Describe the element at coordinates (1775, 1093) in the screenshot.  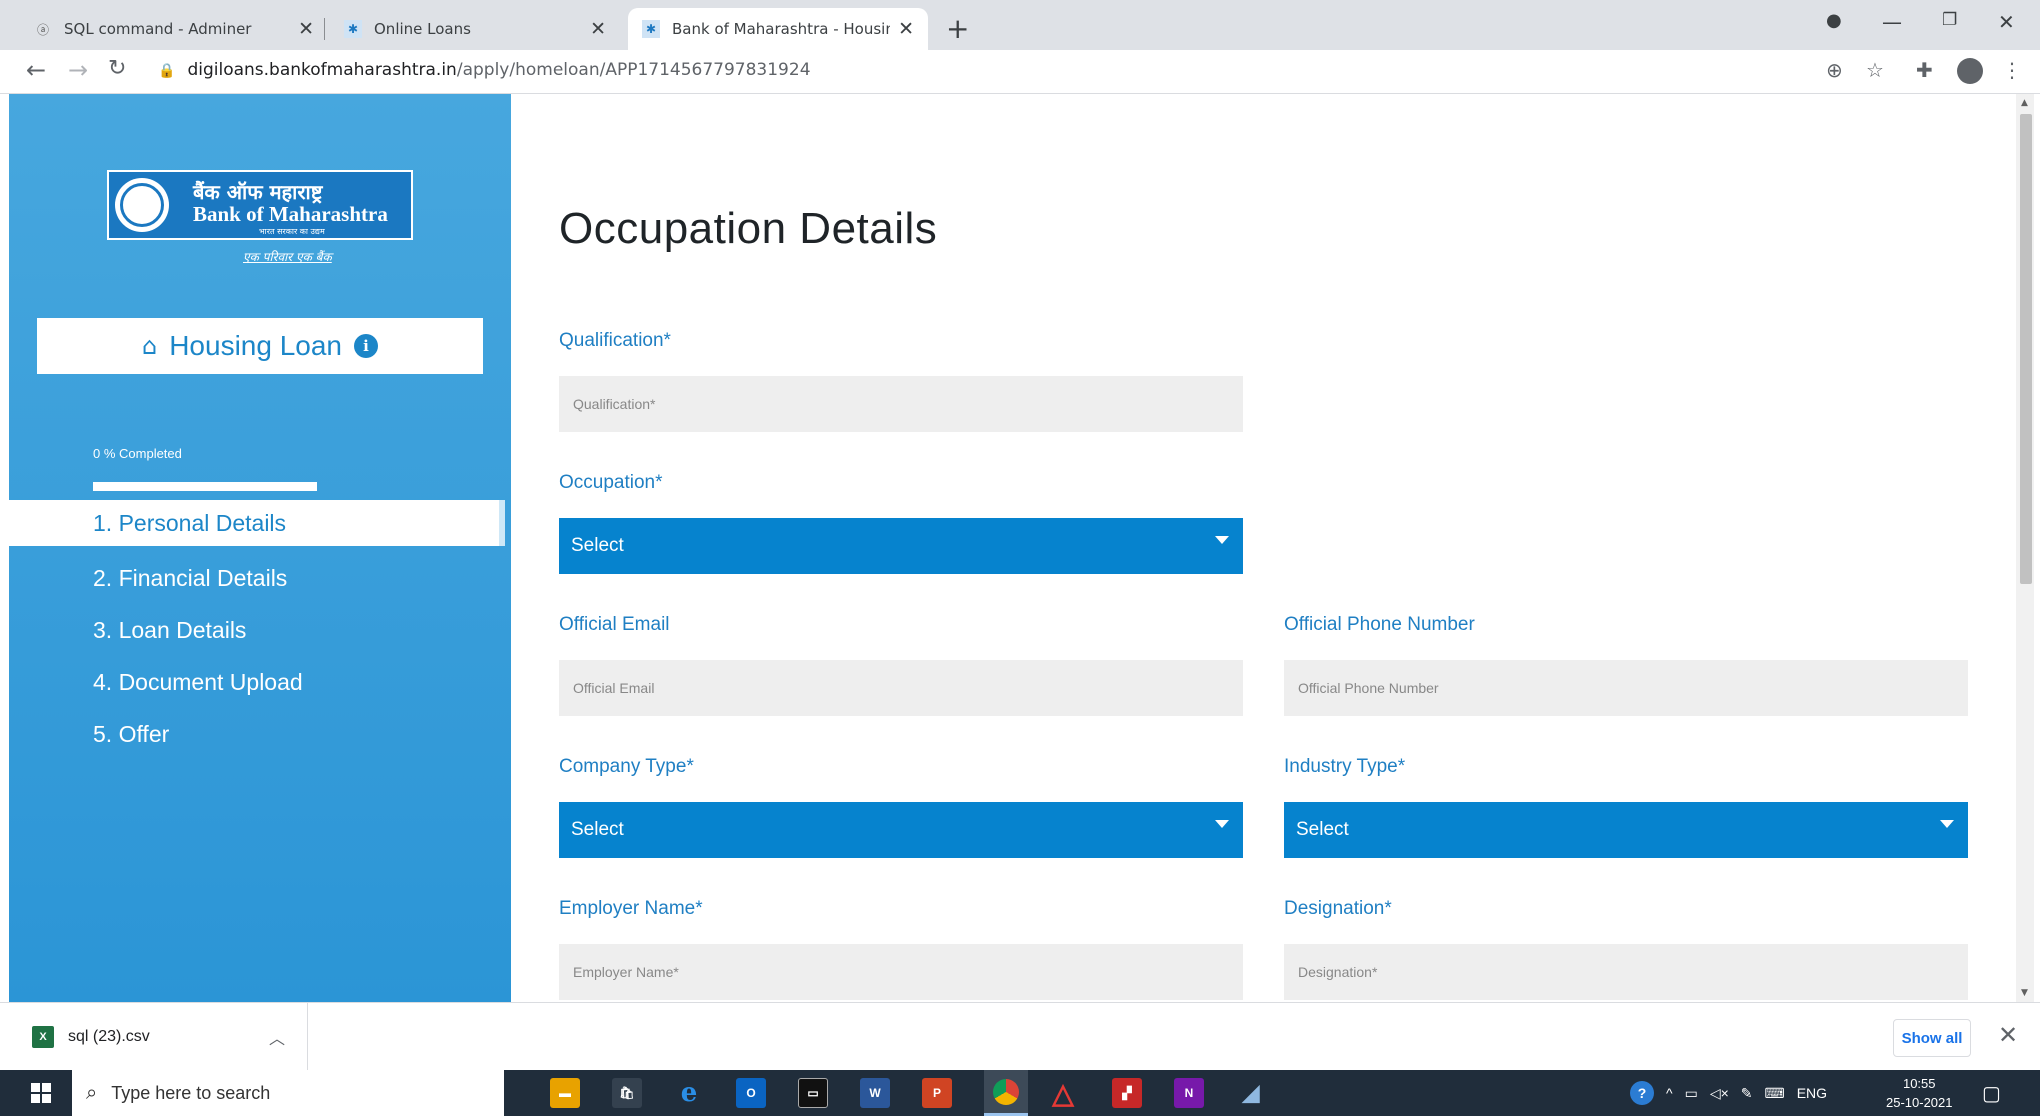
I see `keyboard-icon: ⌨` at that location.